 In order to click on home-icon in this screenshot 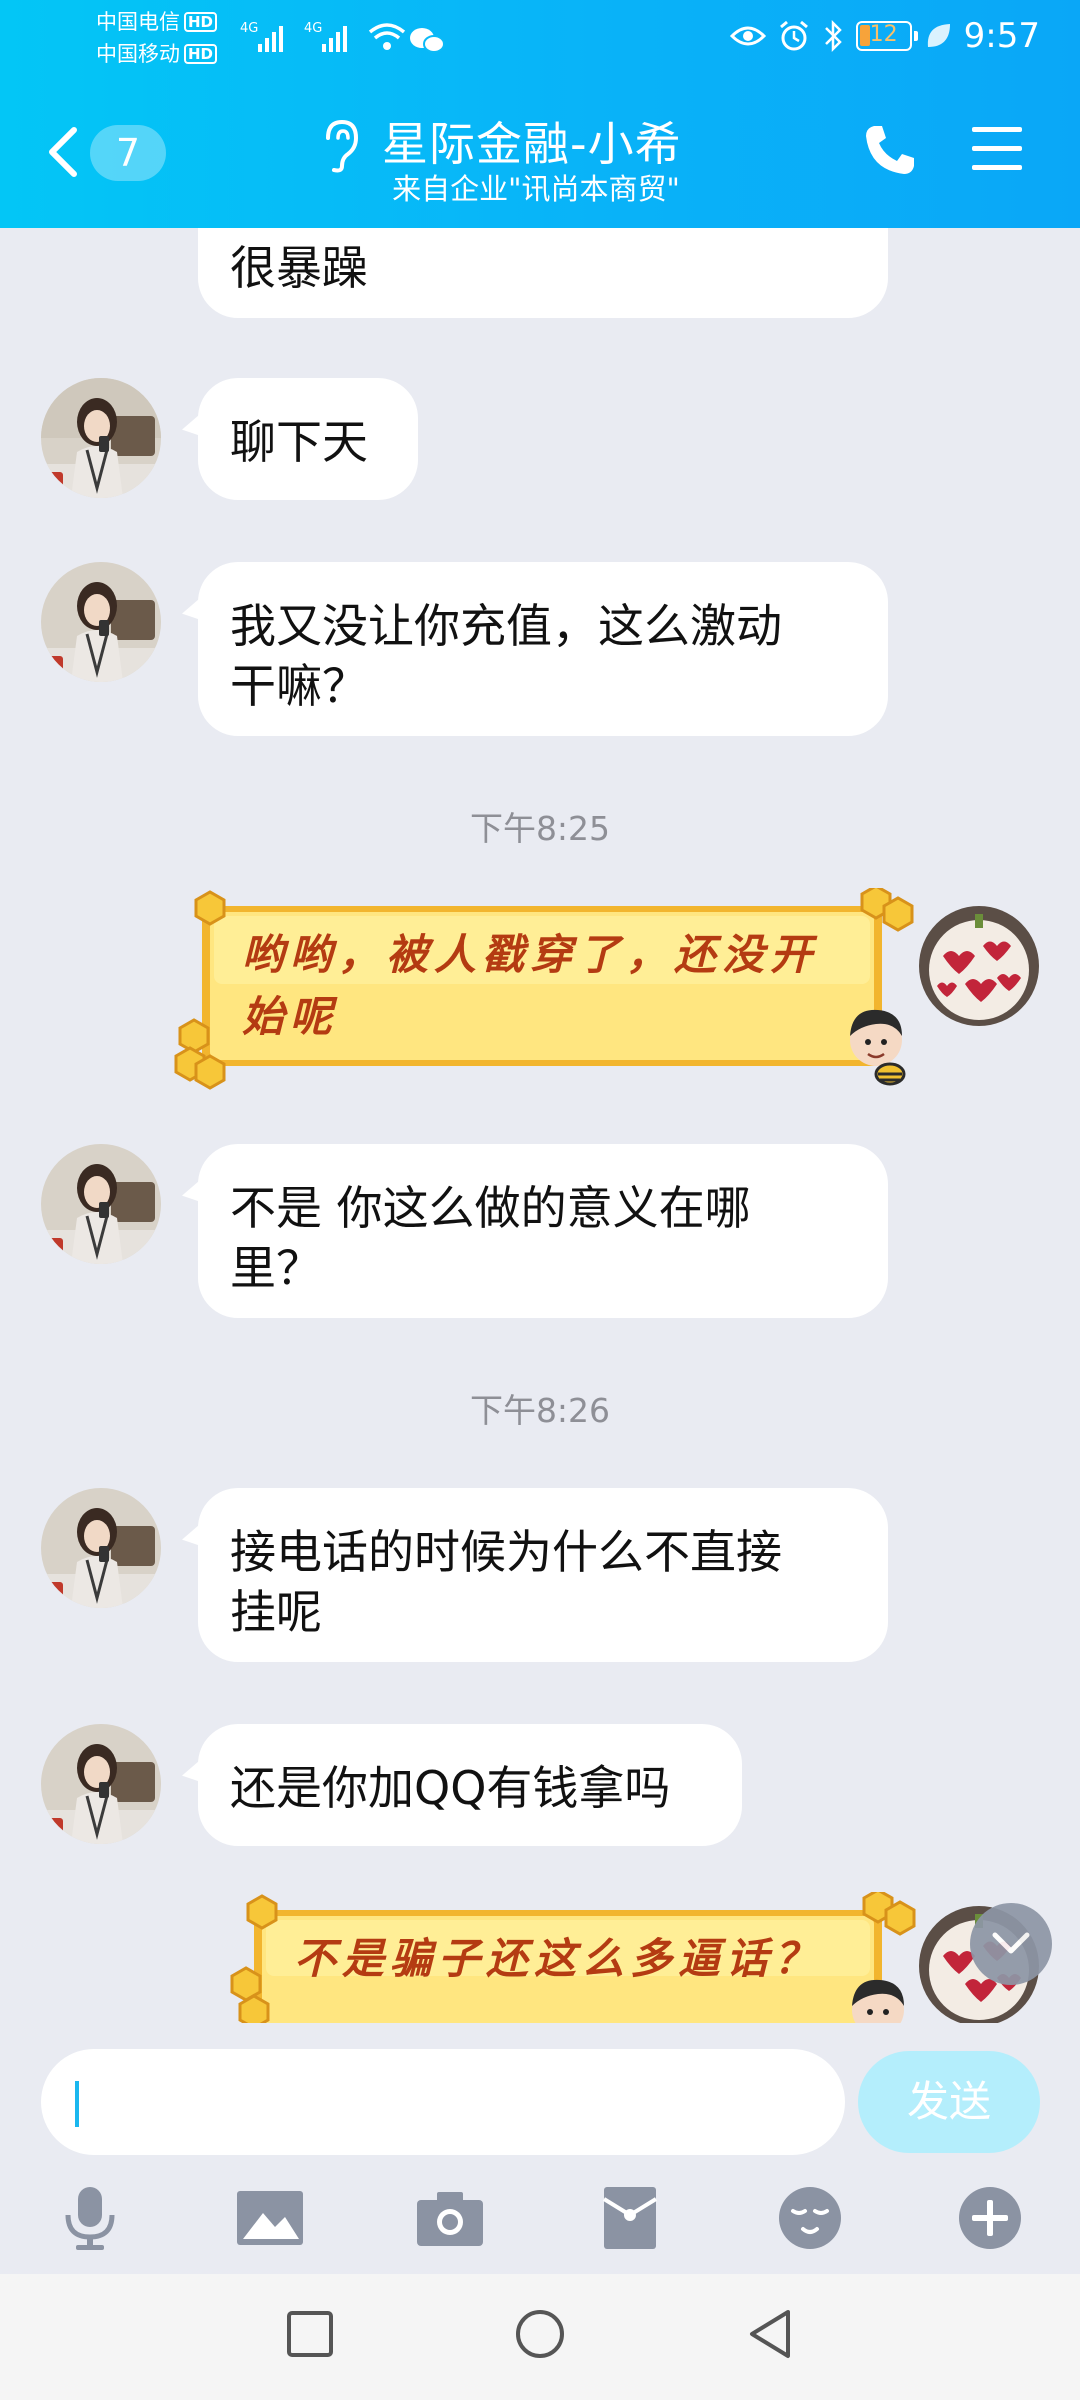, I will do `click(540, 2334)`.